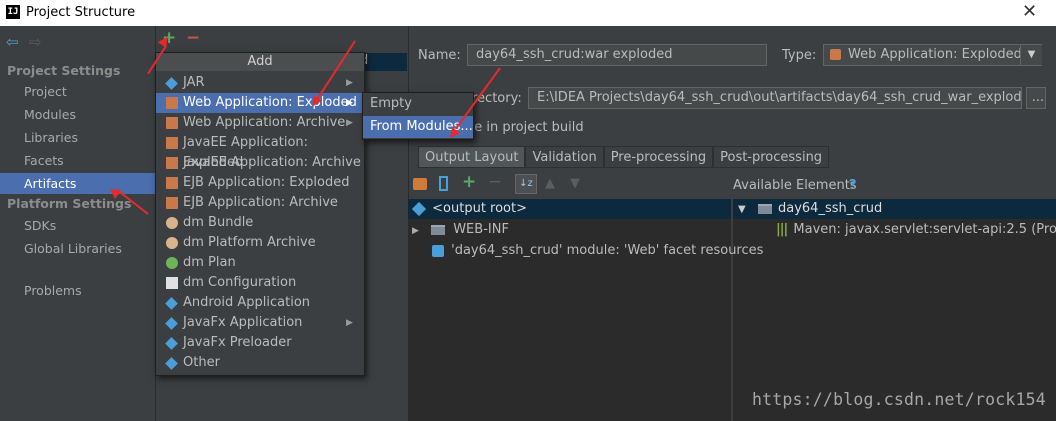 Image resolution: width=1056 pixels, height=421 pixels. What do you see at coordinates (853, 185) in the screenshot?
I see `help-icon: ?` at bounding box center [853, 185].